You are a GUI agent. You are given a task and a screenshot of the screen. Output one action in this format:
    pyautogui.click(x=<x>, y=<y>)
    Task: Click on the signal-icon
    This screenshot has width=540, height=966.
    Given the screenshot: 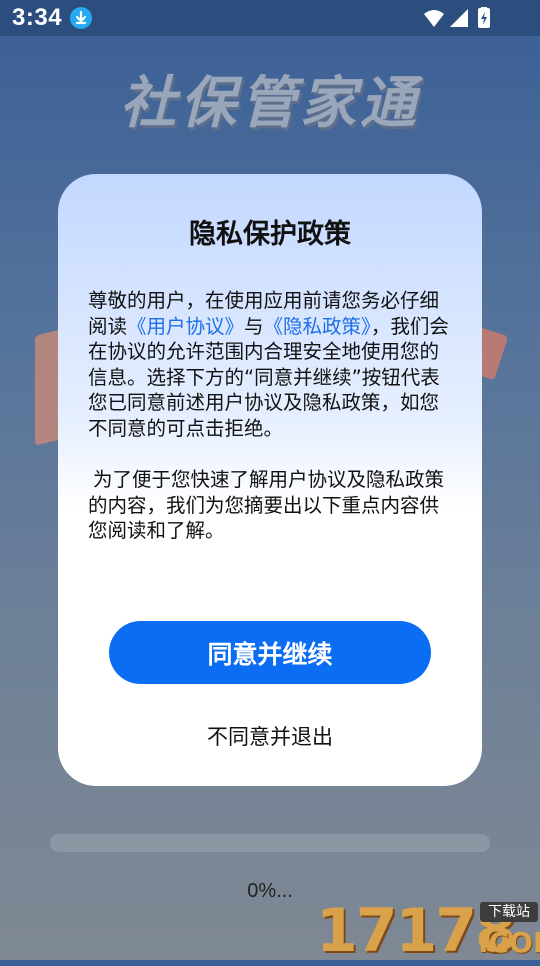 What is the action you would take?
    pyautogui.click(x=459, y=18)
    